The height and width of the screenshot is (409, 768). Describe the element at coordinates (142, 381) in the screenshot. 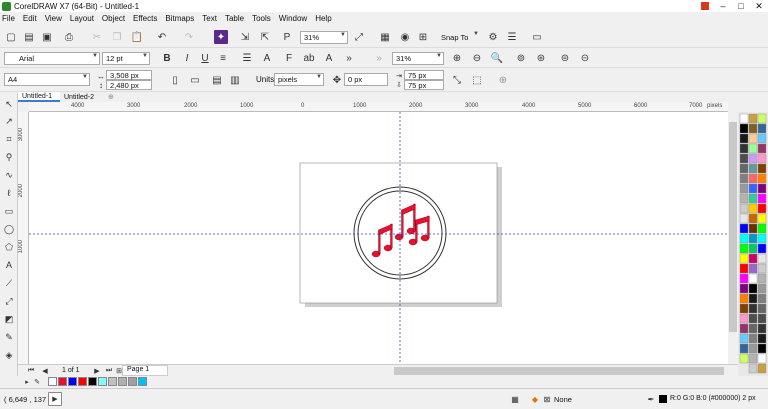

I see `document-swatch` at that location.